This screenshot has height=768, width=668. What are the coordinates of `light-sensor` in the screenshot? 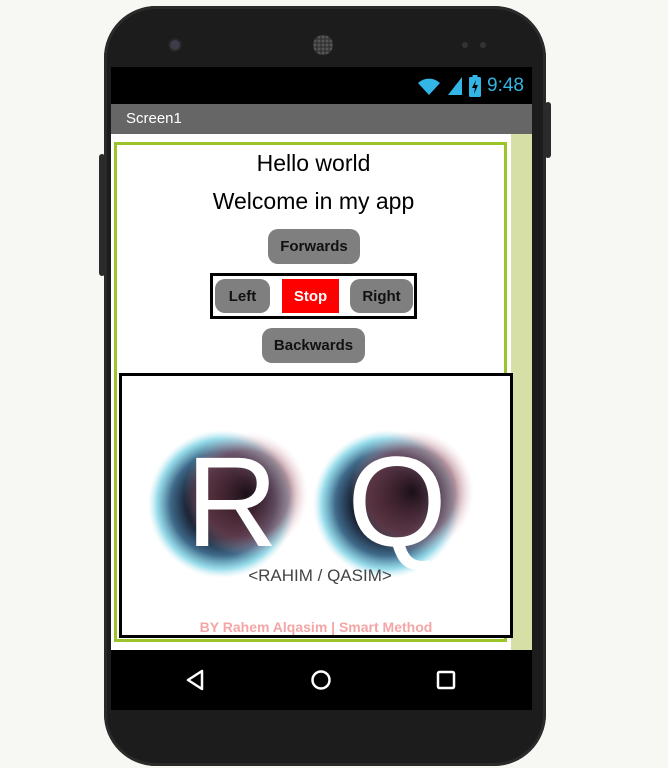 It's located at (483, 45).